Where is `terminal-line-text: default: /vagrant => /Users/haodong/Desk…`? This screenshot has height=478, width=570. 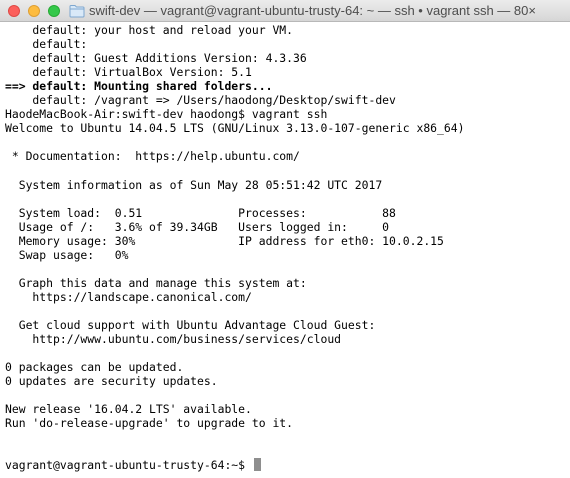
terminal-line-text: default: /vagrant => /Users/haodong/Desk… is located at coordinates (200, 100).